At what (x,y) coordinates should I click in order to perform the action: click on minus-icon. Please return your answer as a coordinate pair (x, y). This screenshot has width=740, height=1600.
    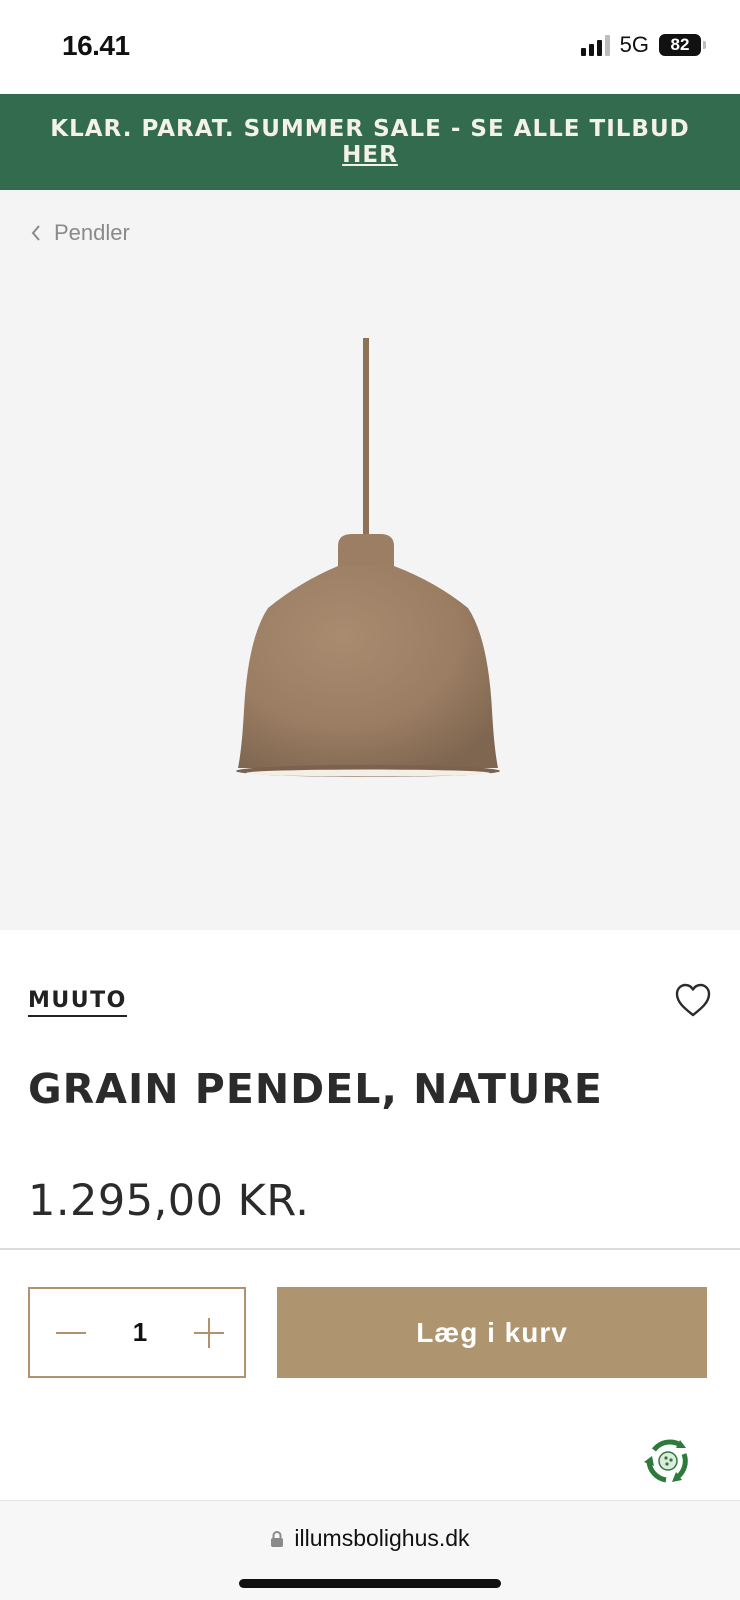
    Looking at the image, I should click on (71, 1332).